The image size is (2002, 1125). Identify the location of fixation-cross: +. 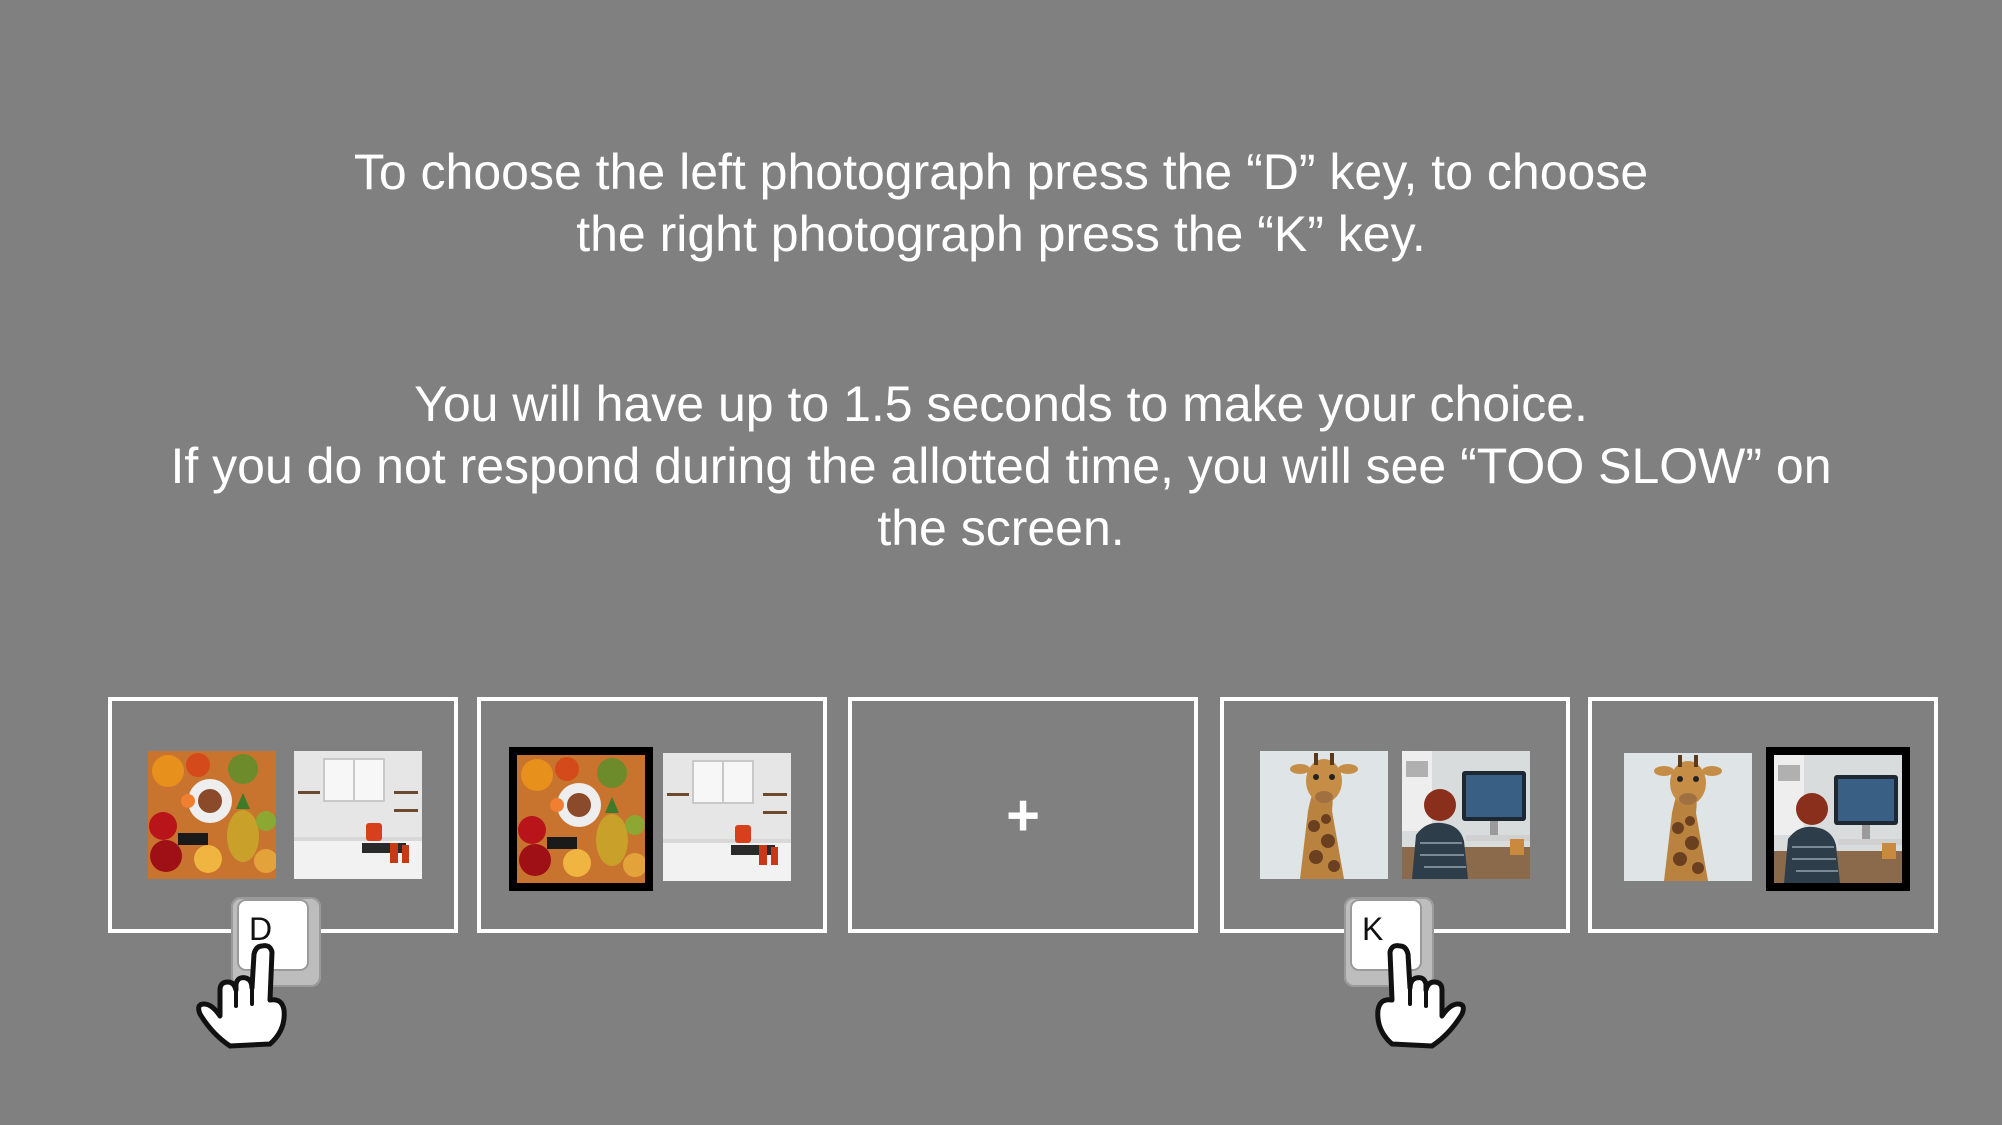
(1023, 815).